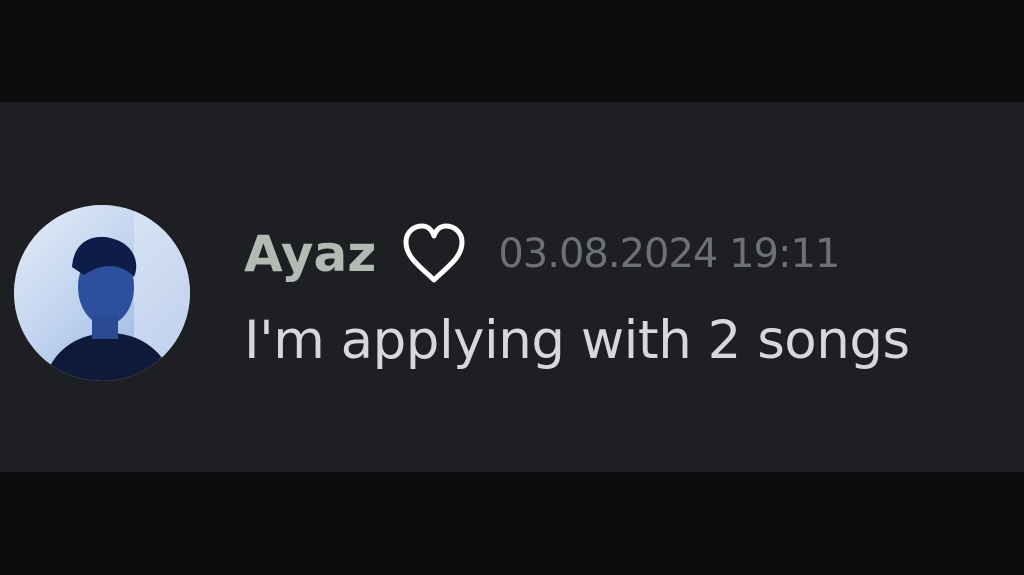  I want to click on message-header: Ayaz 03.08.2024 19:11, so click(542, 254).